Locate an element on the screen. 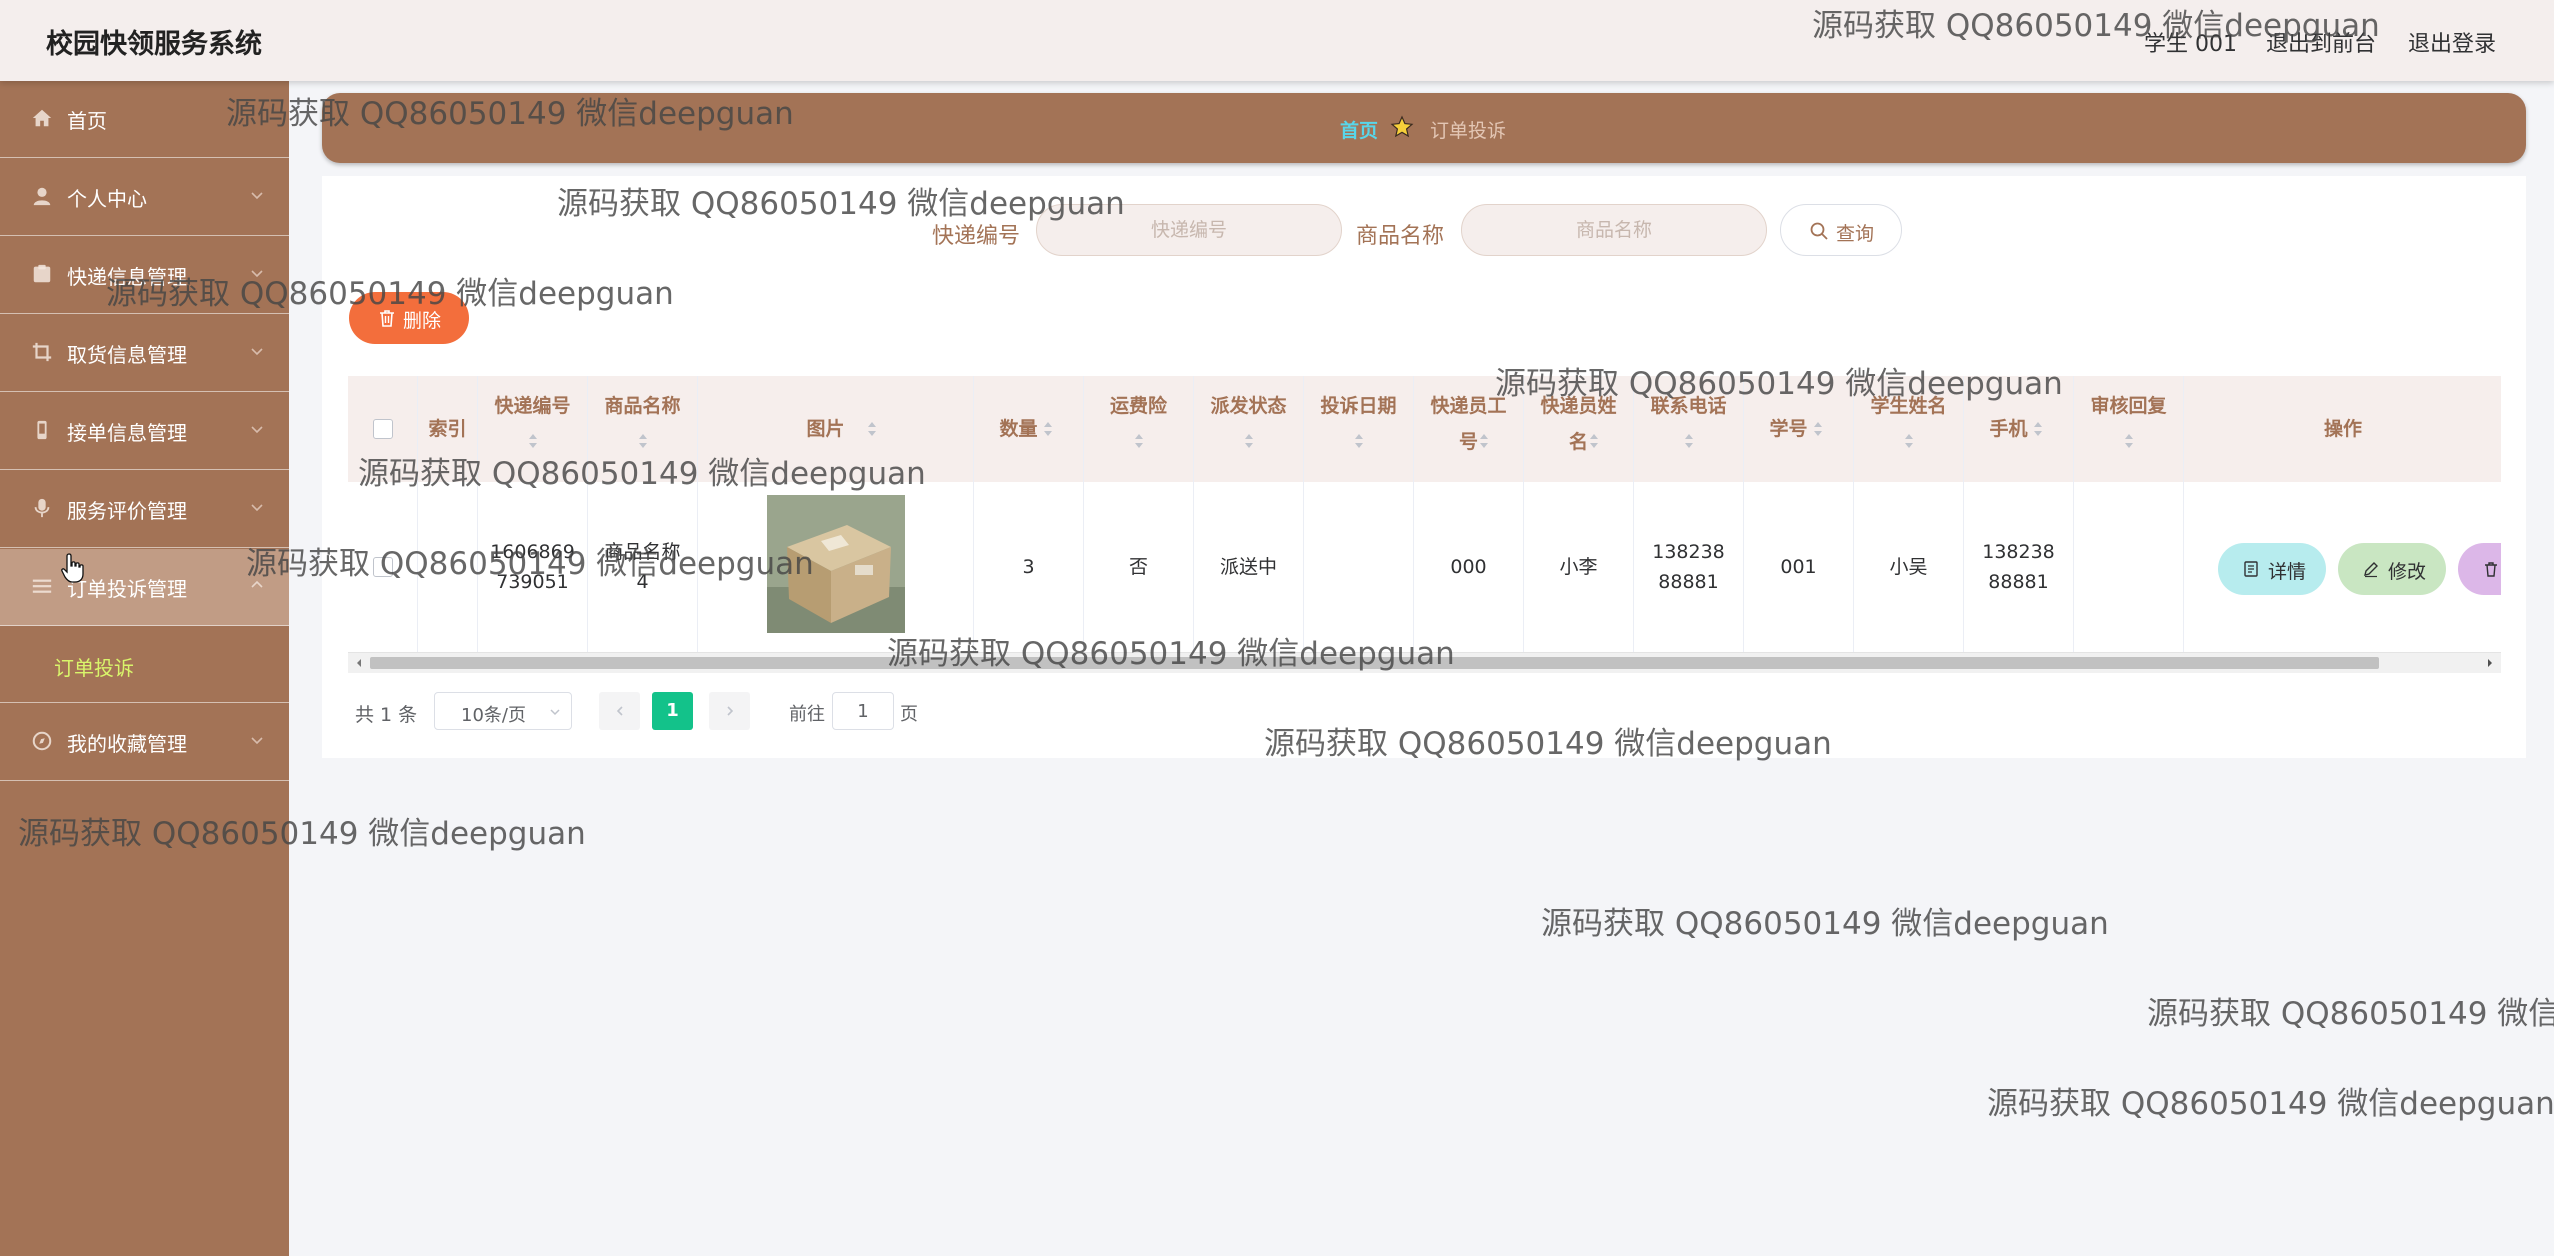 This screenshot has width=2554, height=1256. column-header-insurance: 运费险 is located at coordinates (1139, 429).